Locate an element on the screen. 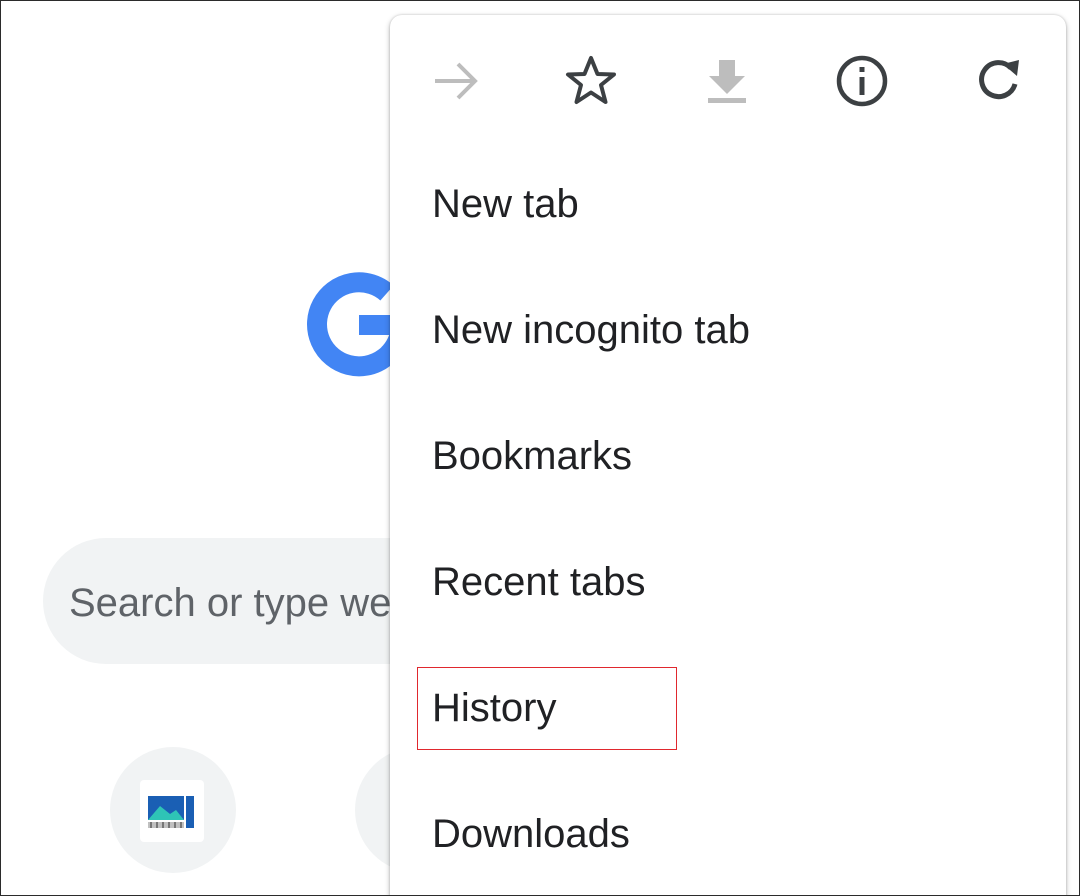  download-button is located at coordinates (727, 81).